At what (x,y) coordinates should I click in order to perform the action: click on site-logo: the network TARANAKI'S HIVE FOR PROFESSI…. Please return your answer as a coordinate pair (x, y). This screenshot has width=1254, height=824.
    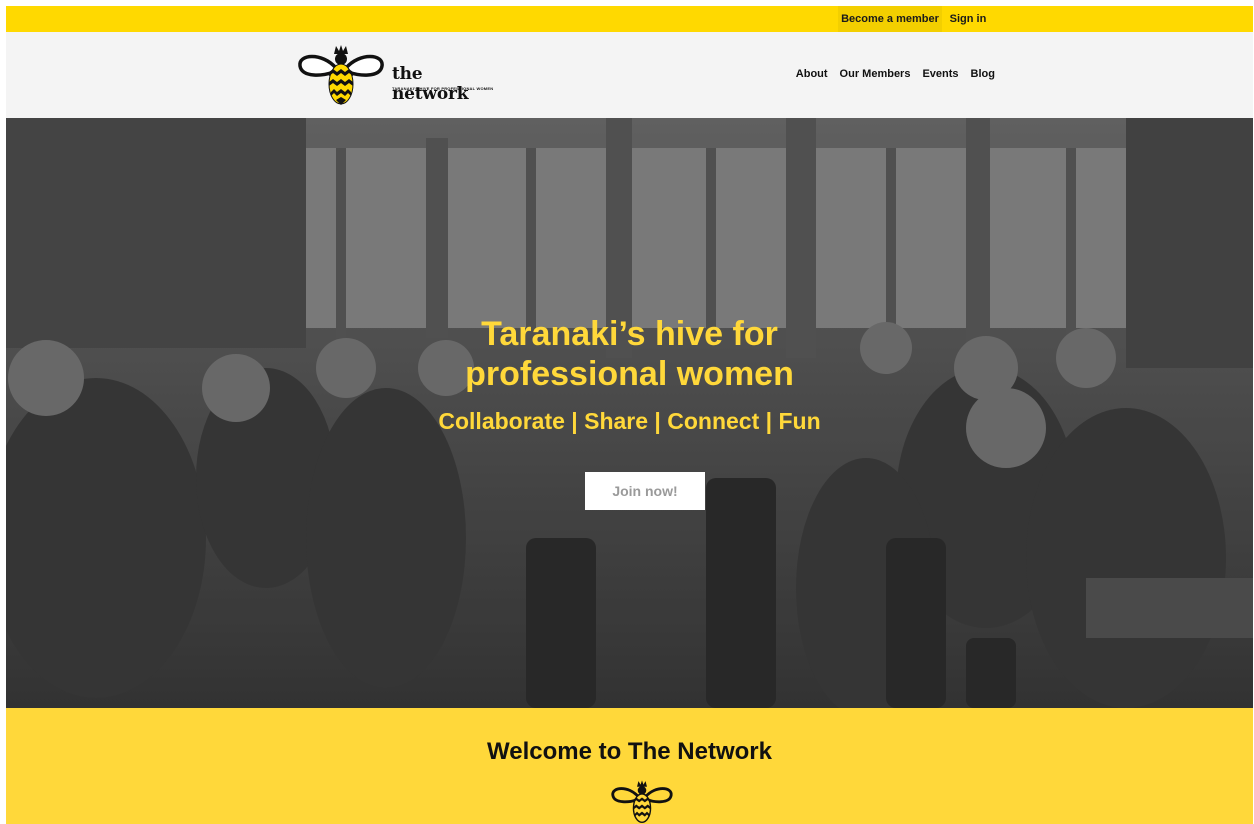
    Looking at the image, I should click on (396, 74).